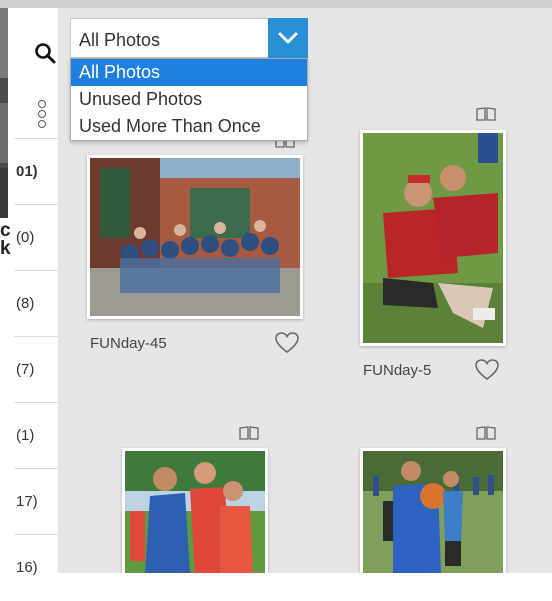 This screenshot has width=552, height=601. What do you see at coordinates (36, 237) in the screenshot?
I see `album-count-item: (0)` at bounding box center [36, 237].